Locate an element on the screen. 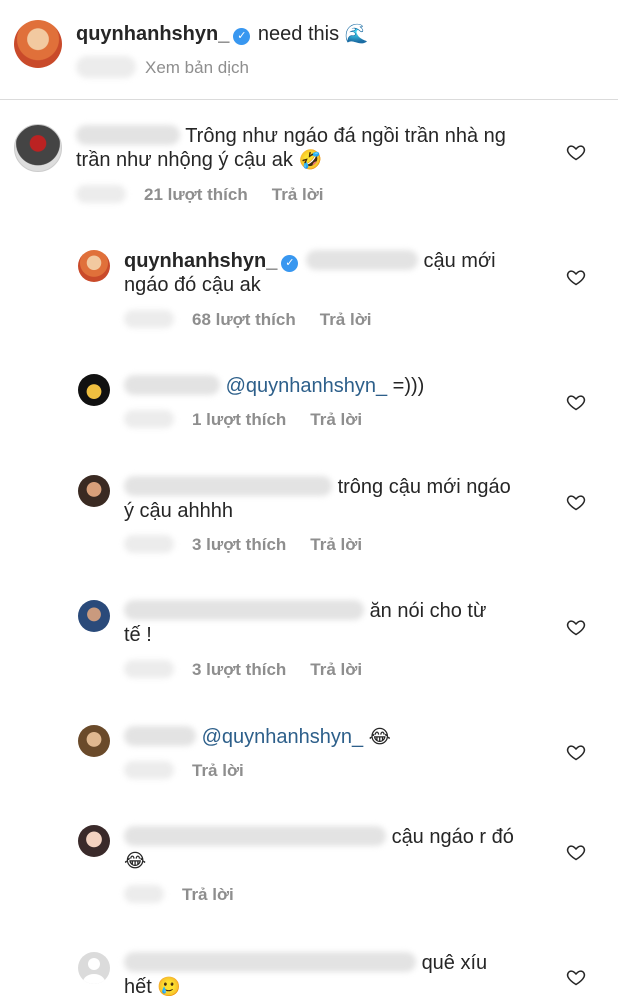 Image resolution: width=618 pixels, height=1000 pixels. caption-line: quynhanhshyn_ ✓ need this 🌊 is located at coordinates (222, 34).